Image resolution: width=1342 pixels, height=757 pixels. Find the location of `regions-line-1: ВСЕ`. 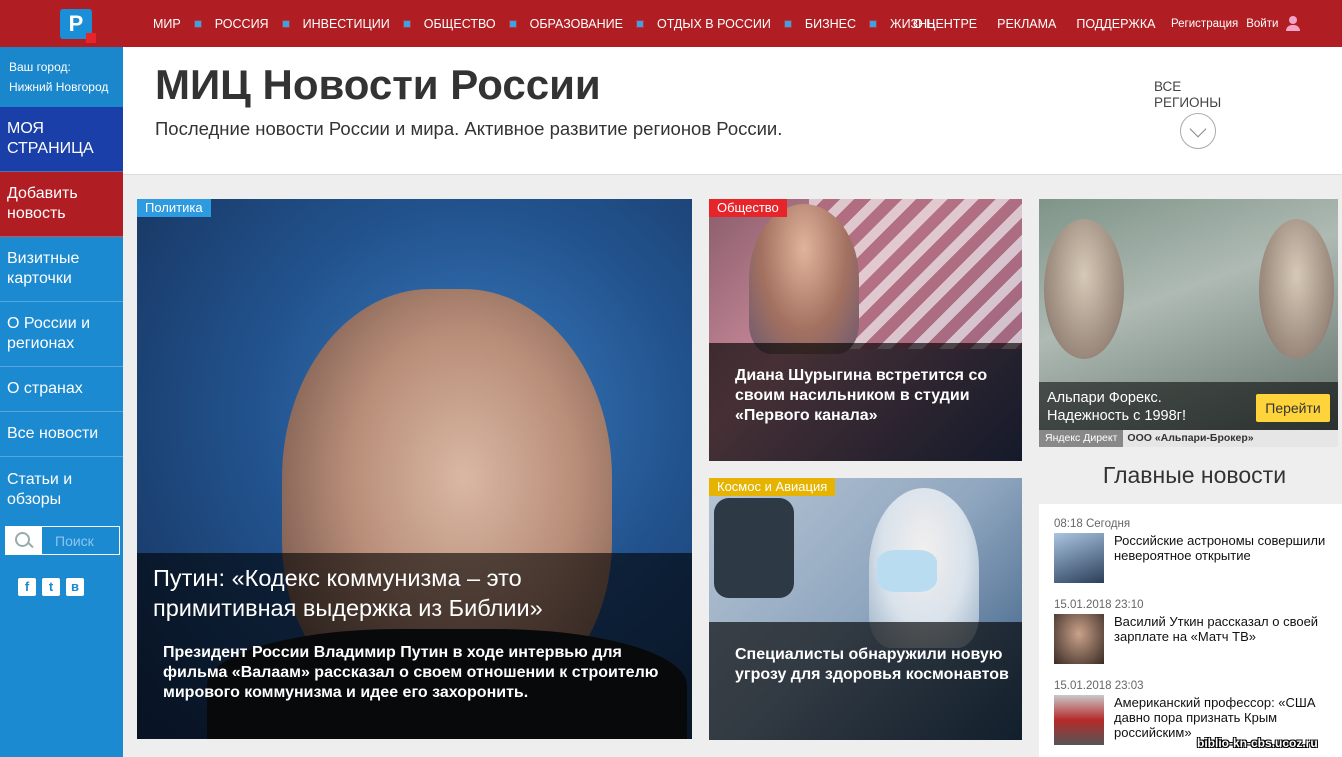

regions-line-1: ВСЕ is located at coordinates (1168, 86).